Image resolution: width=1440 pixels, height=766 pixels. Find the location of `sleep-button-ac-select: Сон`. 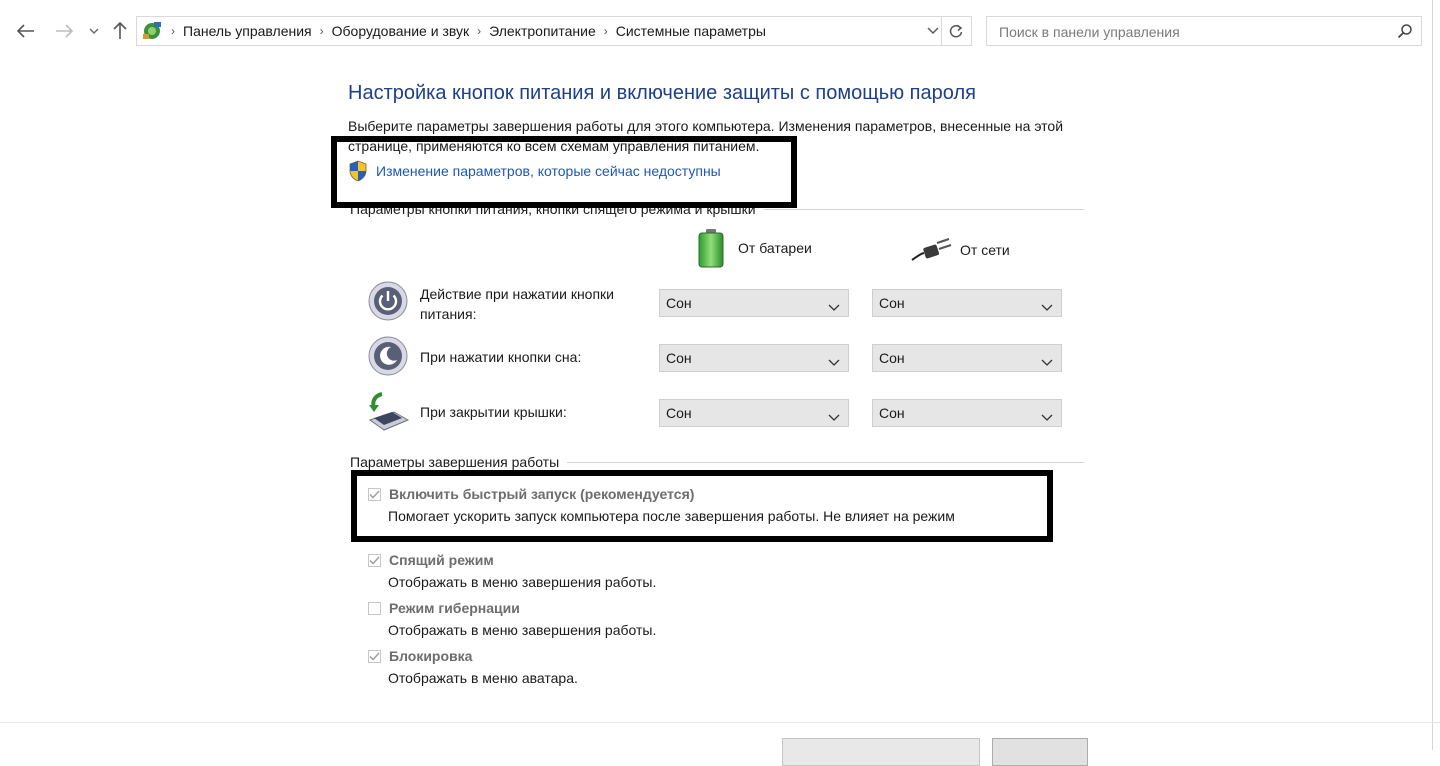

sleep-button-ac-select: Сон is located at coordinates (967, 358).